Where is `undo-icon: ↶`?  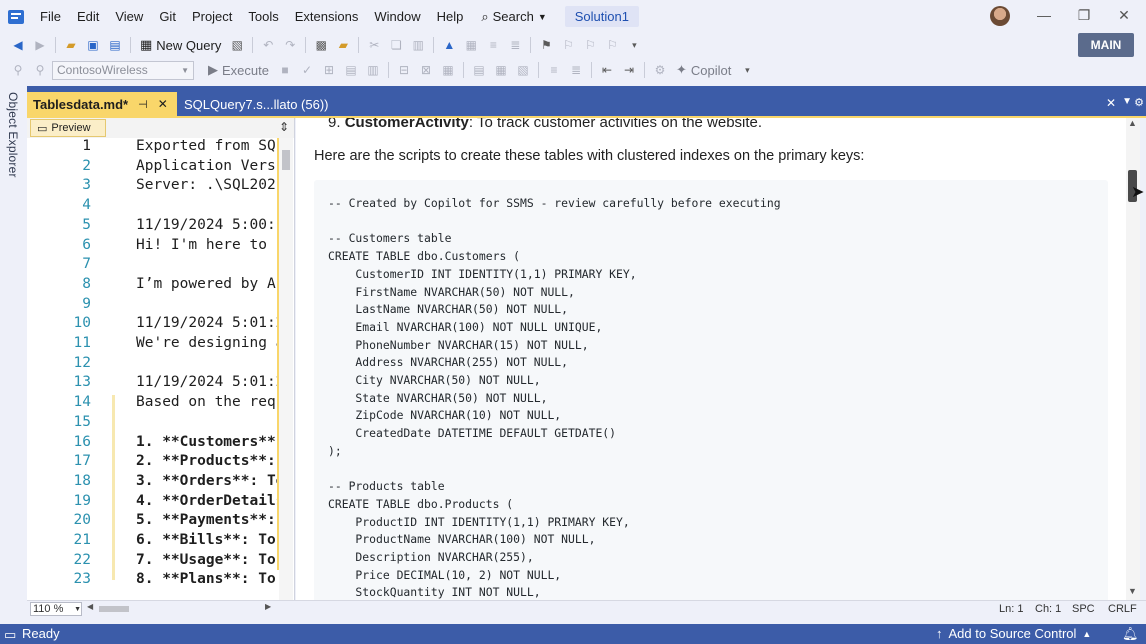 undo-icon: ↶ is located at coordinates (268, 45).